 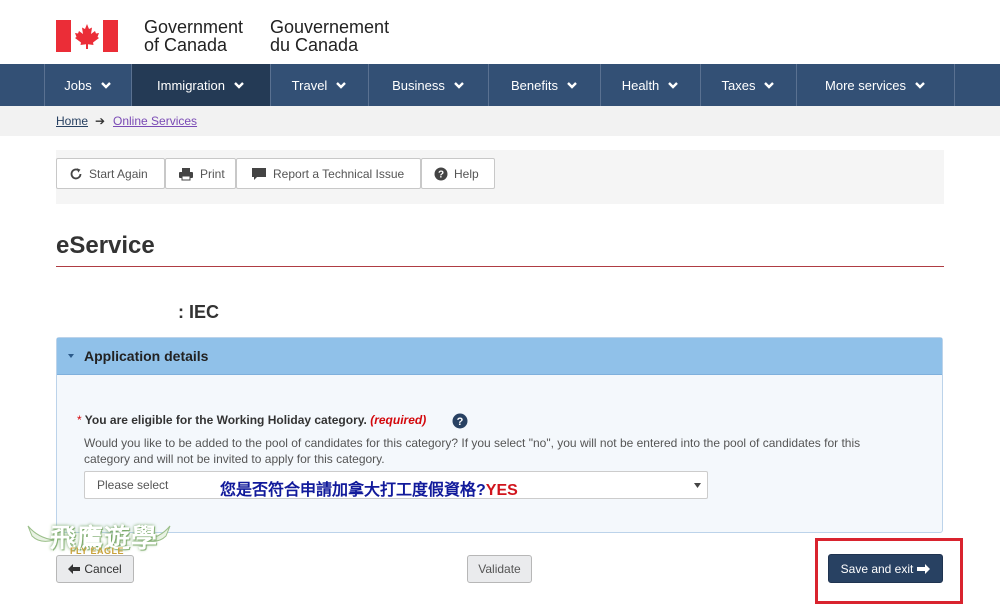 I want to click on print-button: Print, so click(x=200, y=173).